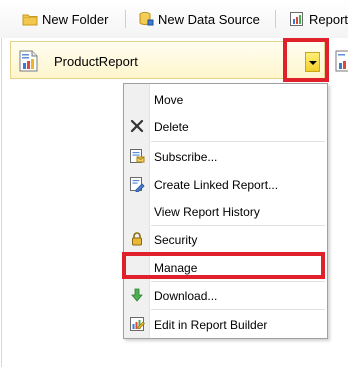 Image resolution: width=348 pixels, height=367 pixels. What do you see at coordinates (30, 20) in the screenshot?
I see `folder-icon` at bounding box center [30, 20].